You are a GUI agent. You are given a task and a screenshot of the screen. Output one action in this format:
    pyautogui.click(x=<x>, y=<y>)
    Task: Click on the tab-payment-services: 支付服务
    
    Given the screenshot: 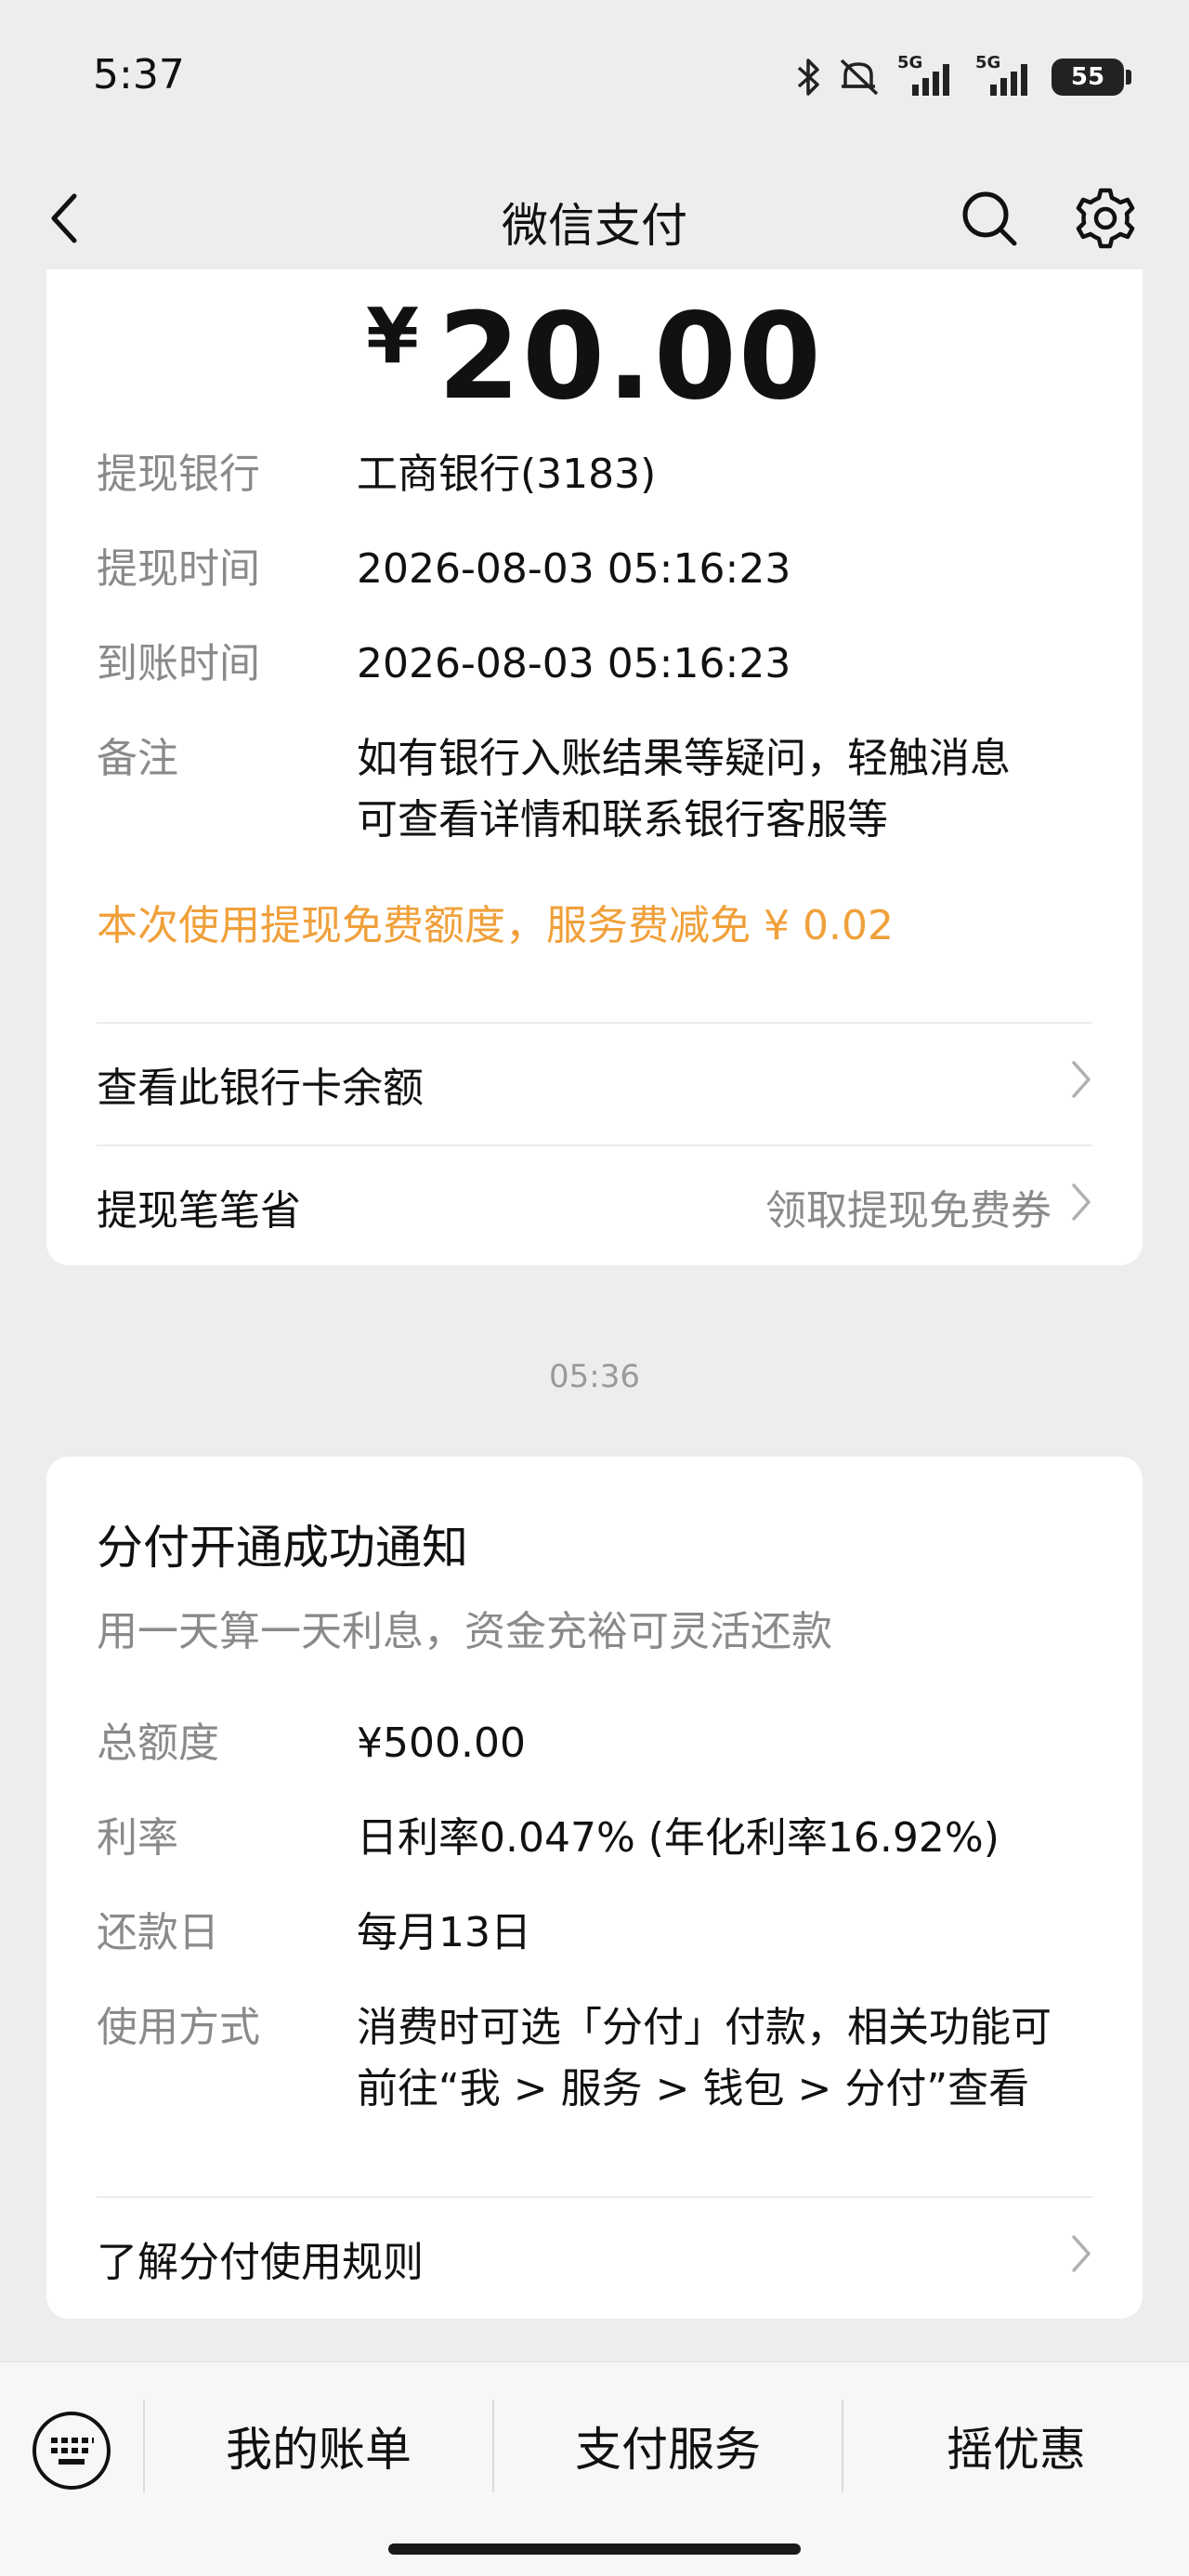 What is the action you would take?
    pyautogui.click(x=668, y=2445)
    